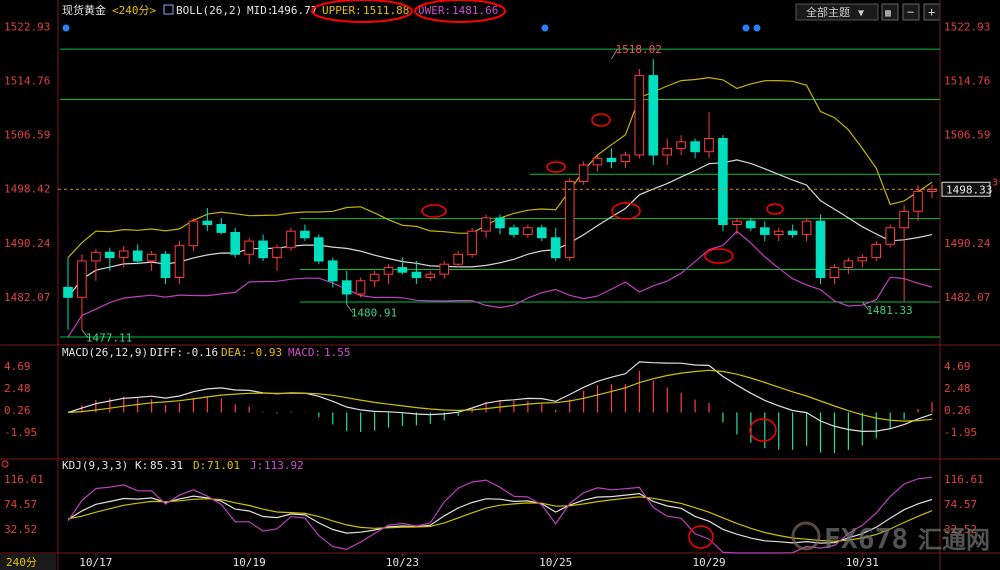  What do you see at coordinates (862, 562) in the screenshot?
I see `x-tick-label-5: 10/31` at bounding box center [862, 562].